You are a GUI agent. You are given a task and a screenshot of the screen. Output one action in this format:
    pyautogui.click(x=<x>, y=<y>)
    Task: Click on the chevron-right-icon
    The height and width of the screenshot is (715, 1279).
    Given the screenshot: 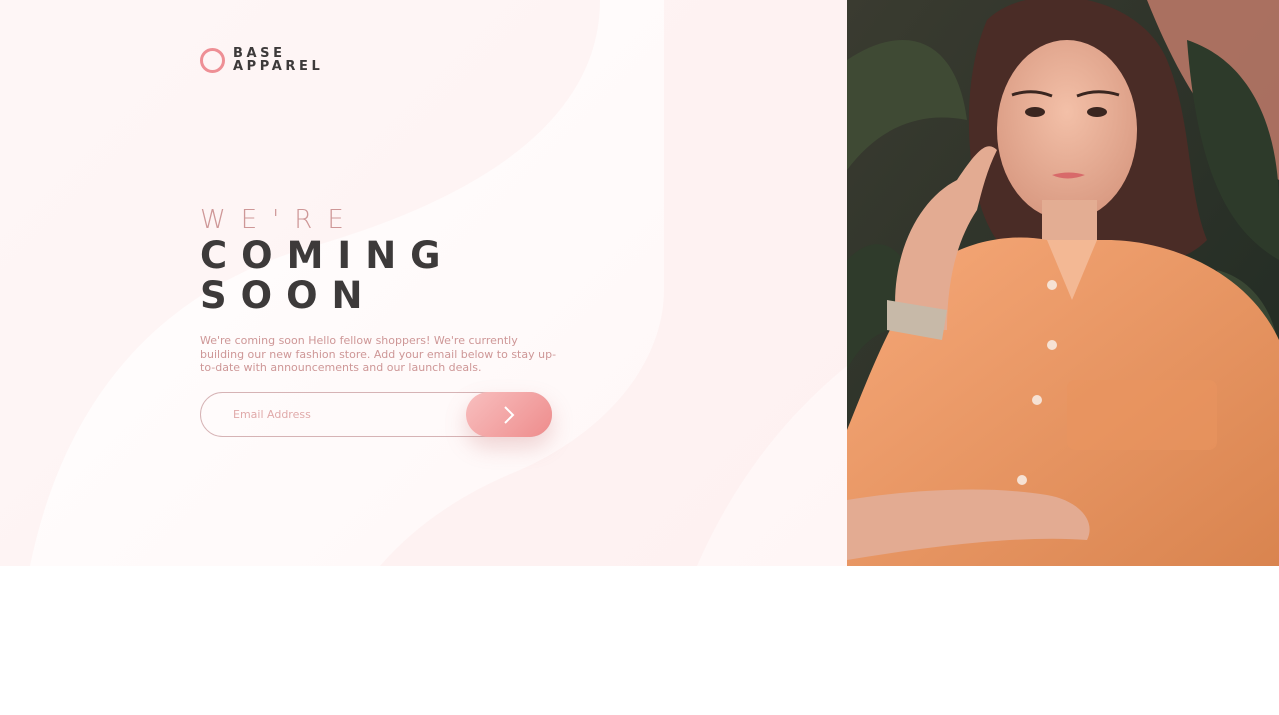 What is the action you would take?
    pyautogui.click(x=509, y=414)
    